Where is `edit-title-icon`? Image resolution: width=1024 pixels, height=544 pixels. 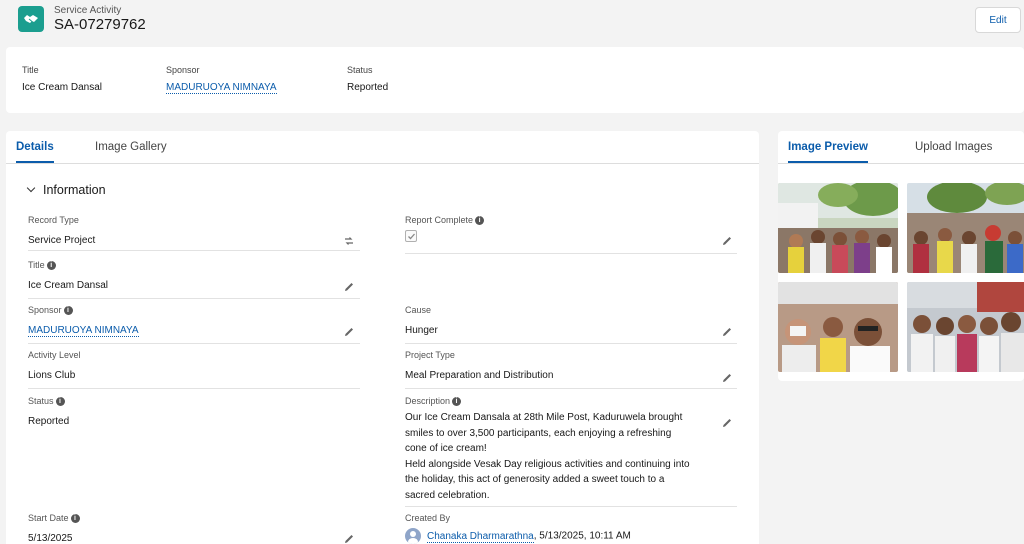
edit-title-icon is located at coordinates (349, 287).